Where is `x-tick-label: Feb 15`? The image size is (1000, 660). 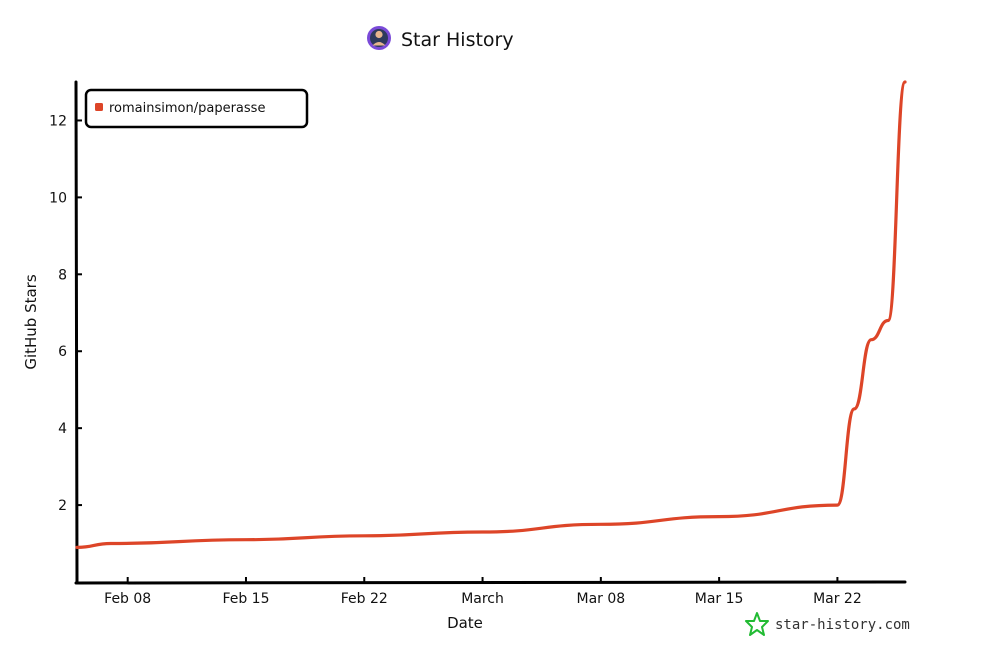 x-tick-label: Feb 15 is located at coordinates (245, 599).